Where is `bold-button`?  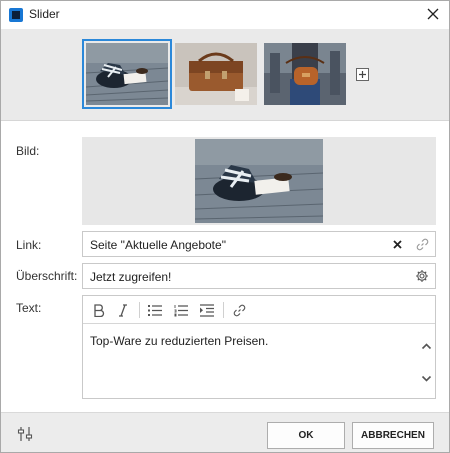 bold-button is located at coordinates (99, 310).